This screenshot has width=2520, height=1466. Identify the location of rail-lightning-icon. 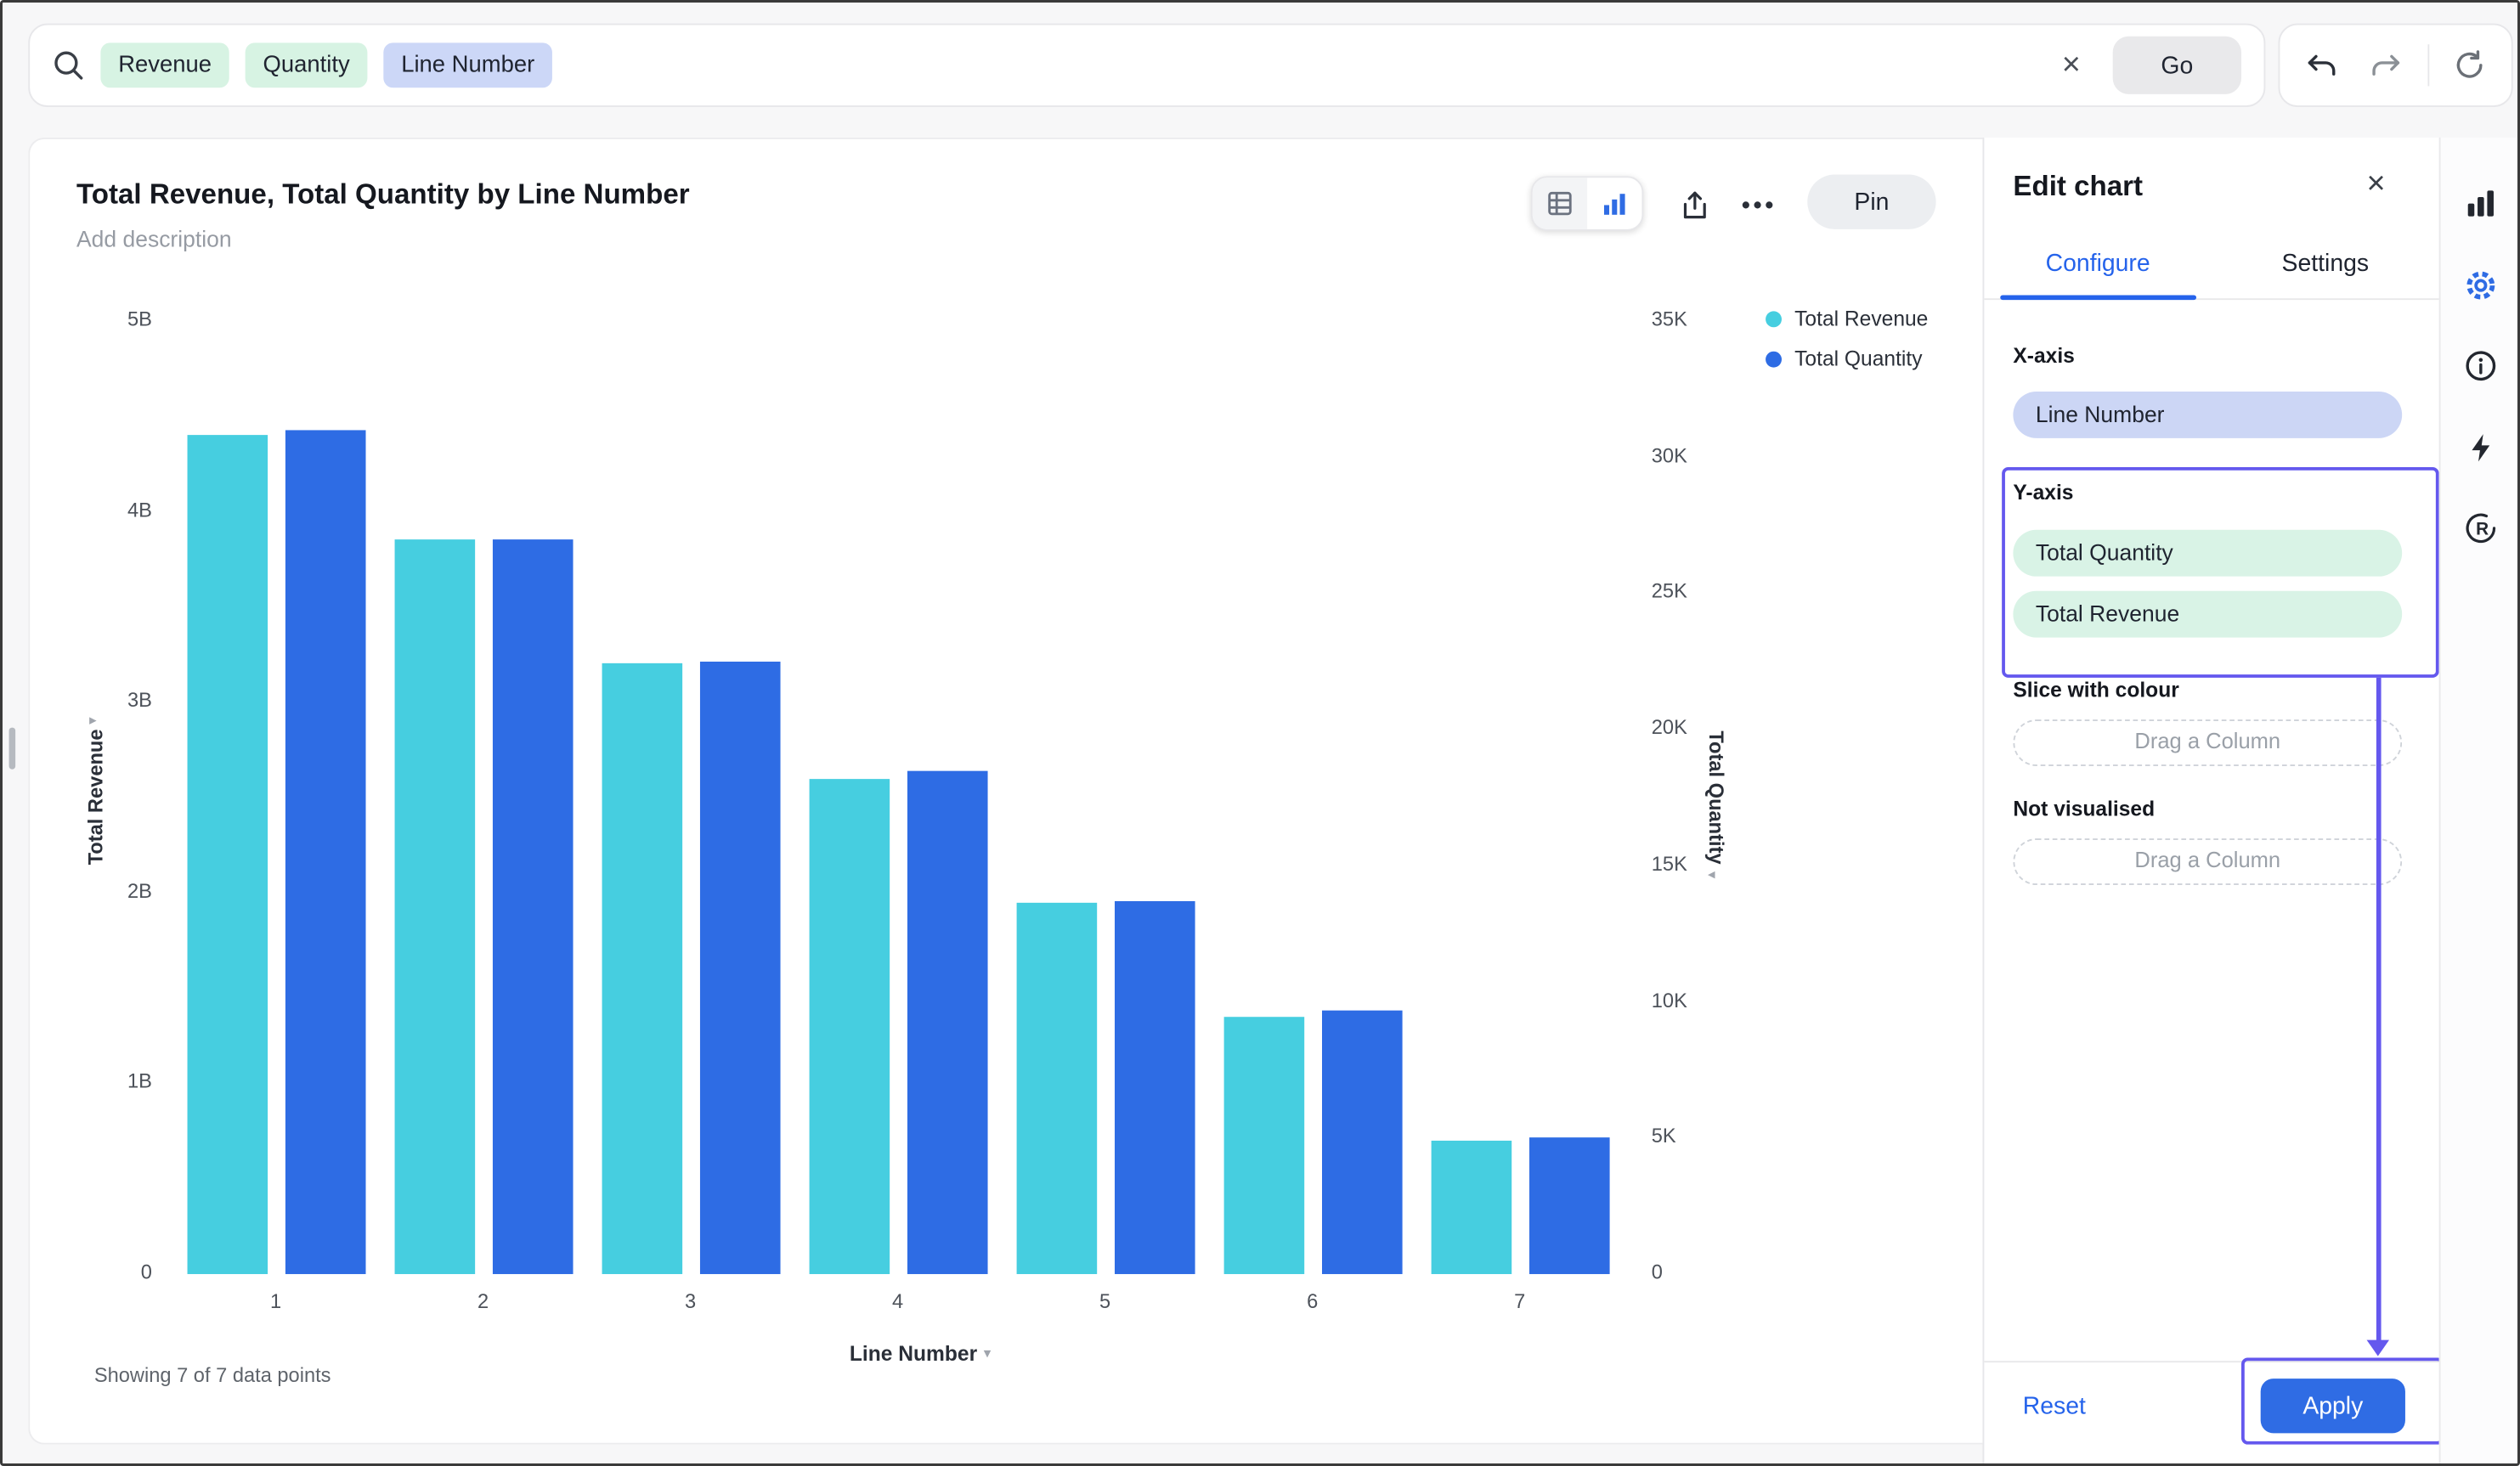
(2481, 448).